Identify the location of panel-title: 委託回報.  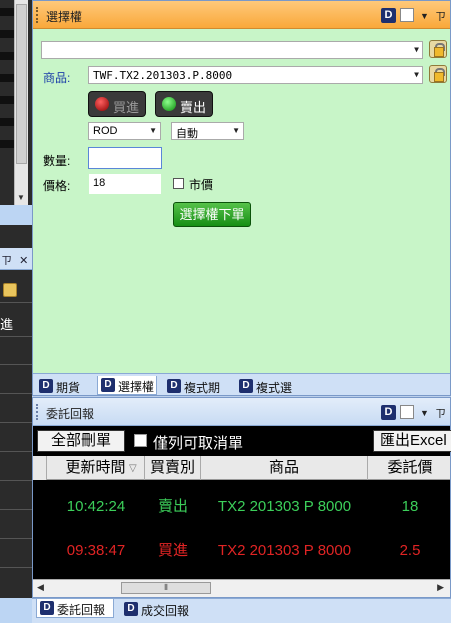
(70, 414).